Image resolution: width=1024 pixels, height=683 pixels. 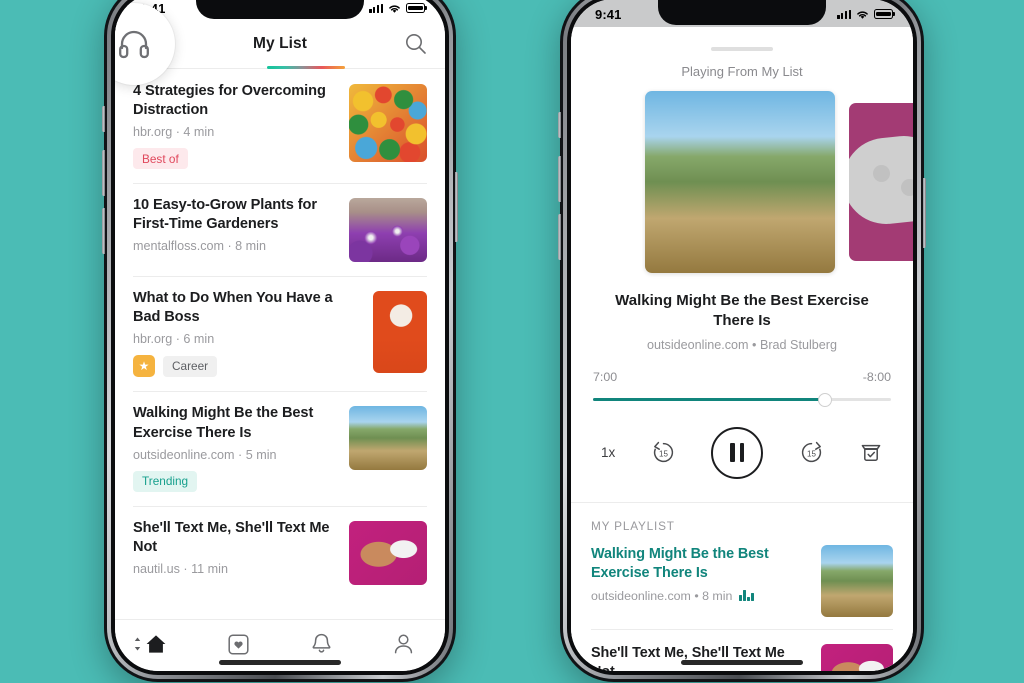 I want to click on status-badge: Career, so click(x=190, y=366).